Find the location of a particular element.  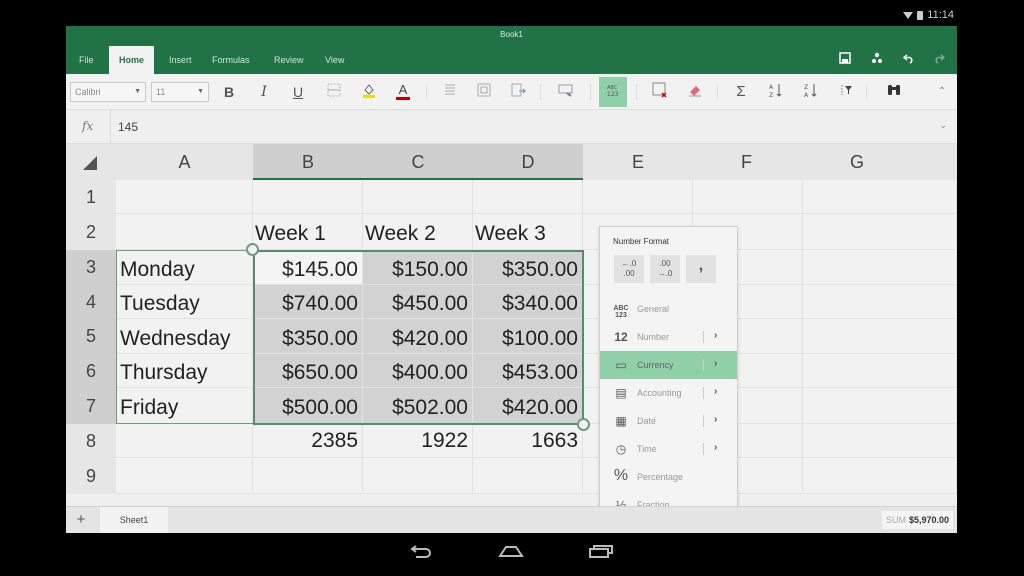

italic-button: I is located at coordinates (264, 92).